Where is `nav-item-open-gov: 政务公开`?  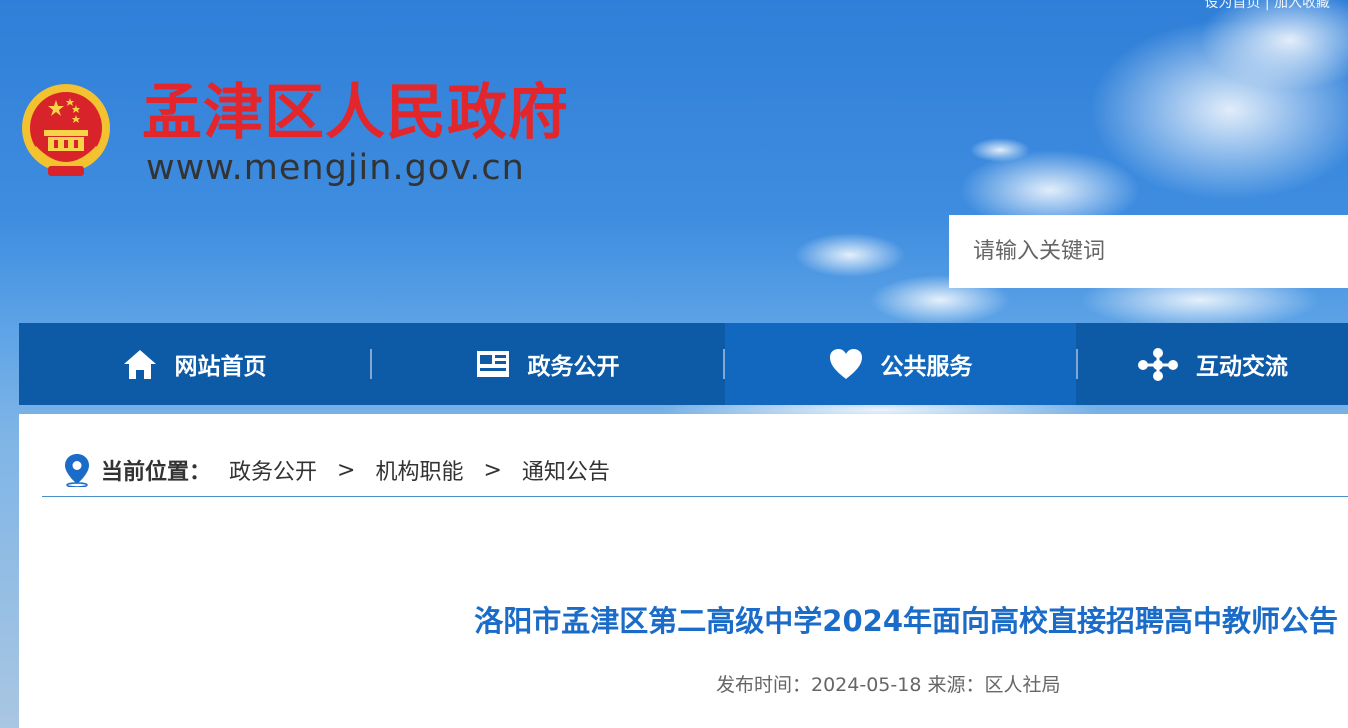
nav-item-open-gov: 政务公开 is located at coordinates (547, 364).